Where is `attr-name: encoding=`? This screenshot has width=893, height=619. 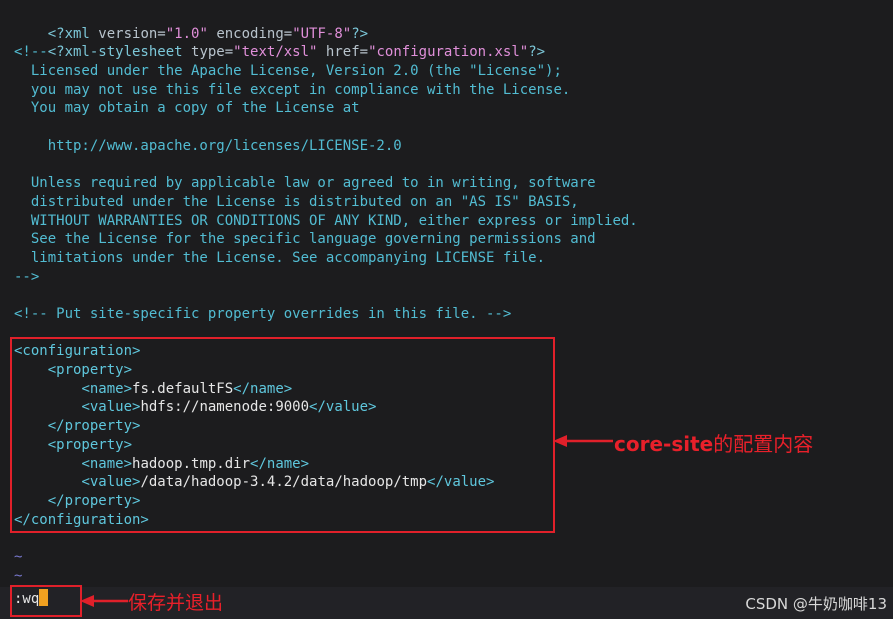
attr-name: encoding= is located at coordinates (254, 33).